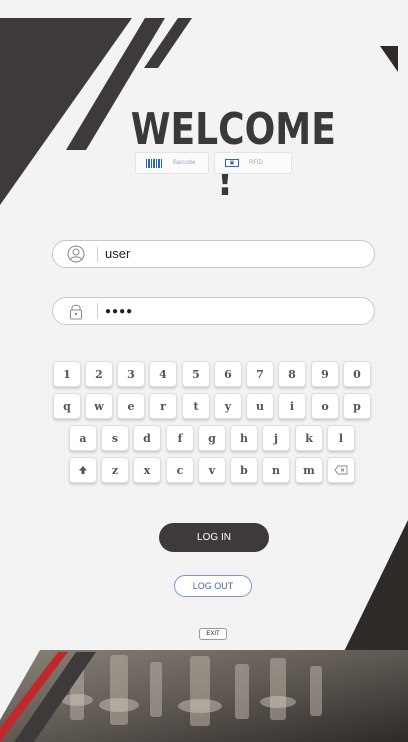 The image size is (408, 742). What do you see at coordinates (163, 406) in the screenshot?
I see `key-r: r` at bounding box center [163, 406].